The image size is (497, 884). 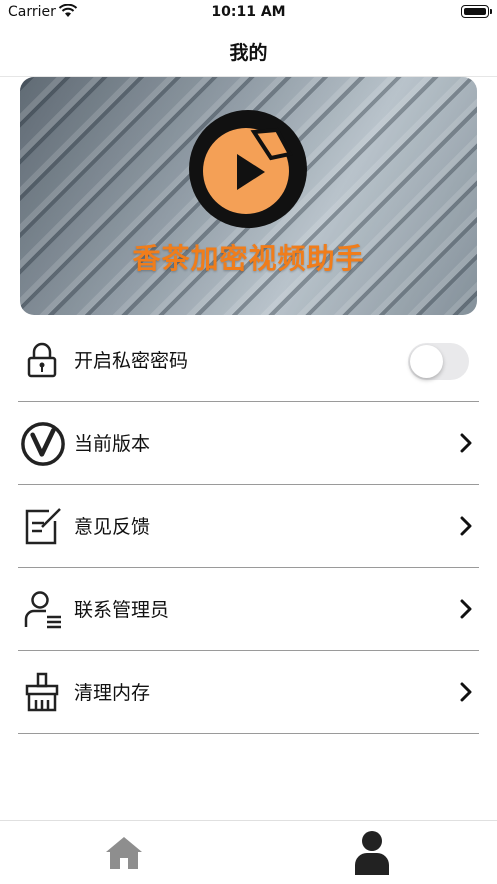 I want to click on private-password-toggle, so click(x=438, y=361).